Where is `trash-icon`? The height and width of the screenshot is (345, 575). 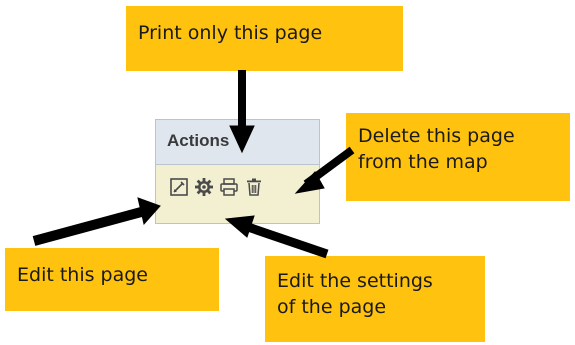 trash-icon is located at coordinates (254, 187).